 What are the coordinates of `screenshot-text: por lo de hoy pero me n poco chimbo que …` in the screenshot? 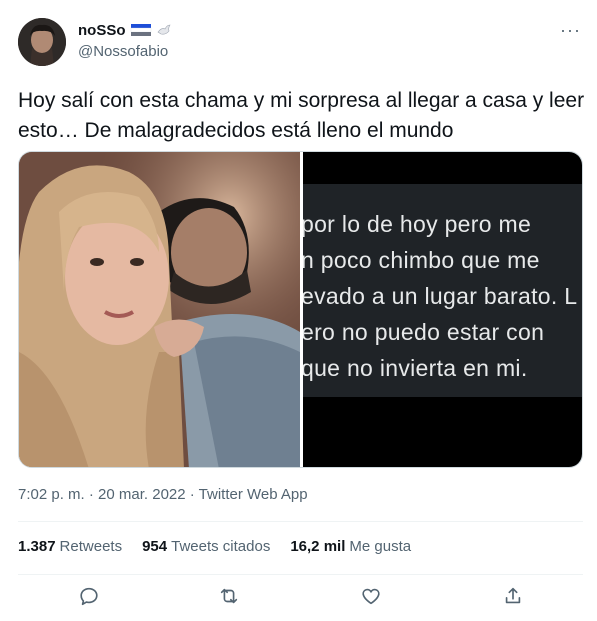 It's located at (440, 296).